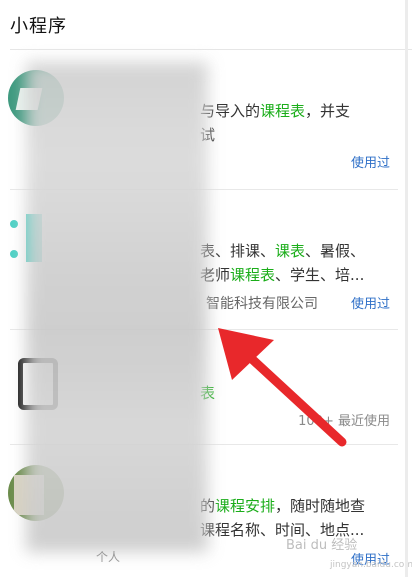  Describe the element at coordinates (322, 545) in the screenshot. I see `watermark: Bai du 经验` at that location.